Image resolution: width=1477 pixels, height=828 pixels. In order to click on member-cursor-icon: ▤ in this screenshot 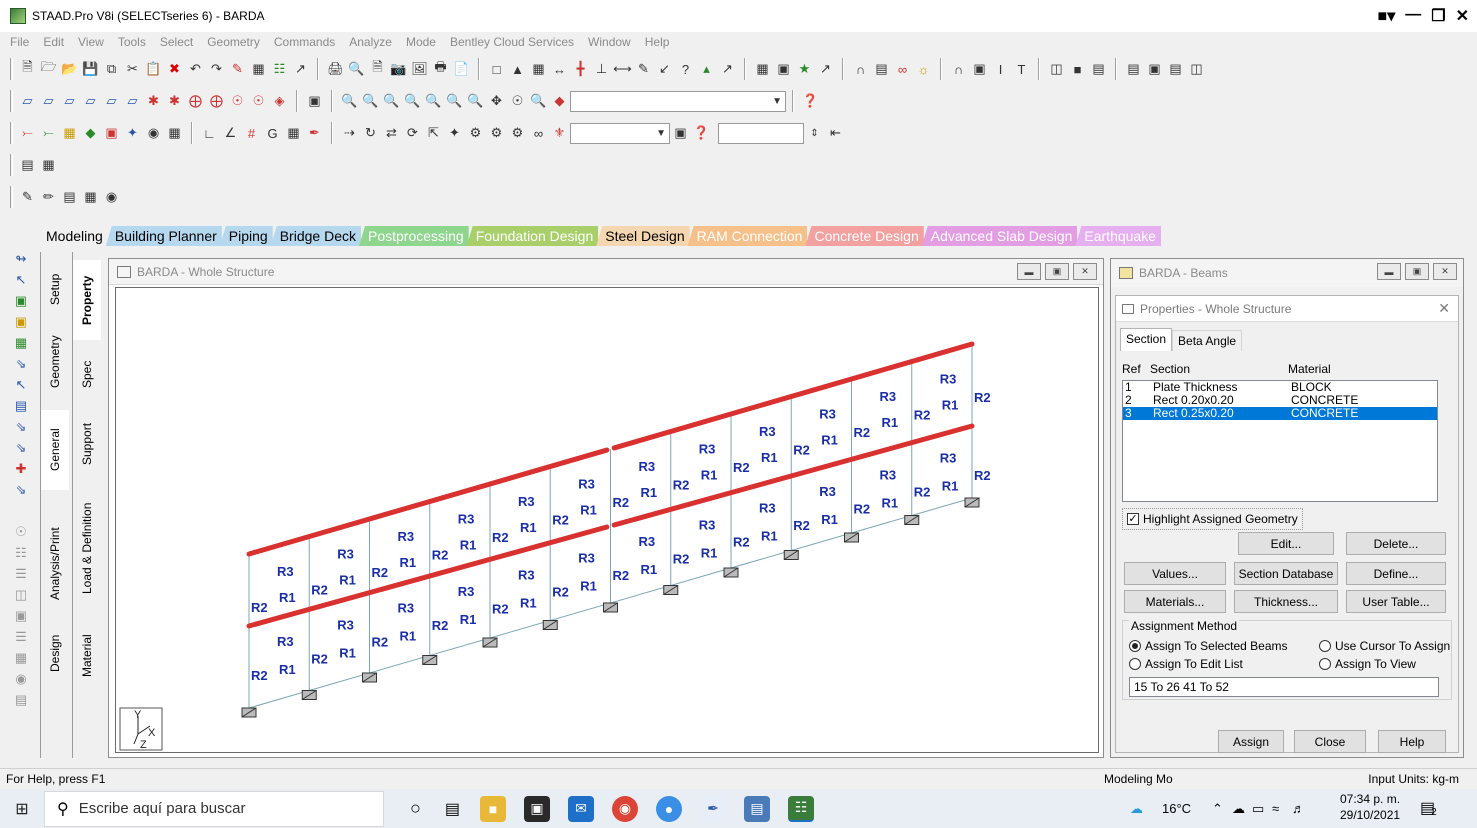, I will do `click(21, 406)`.